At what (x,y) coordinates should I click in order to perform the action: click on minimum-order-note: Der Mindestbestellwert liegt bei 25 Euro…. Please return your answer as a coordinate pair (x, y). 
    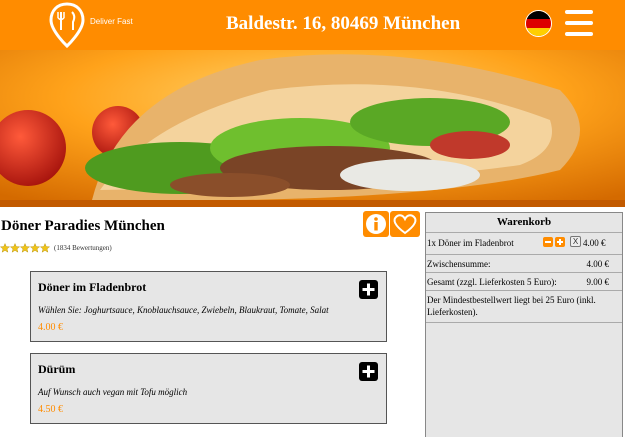
    Looking at the image, I should click on (524, 307).